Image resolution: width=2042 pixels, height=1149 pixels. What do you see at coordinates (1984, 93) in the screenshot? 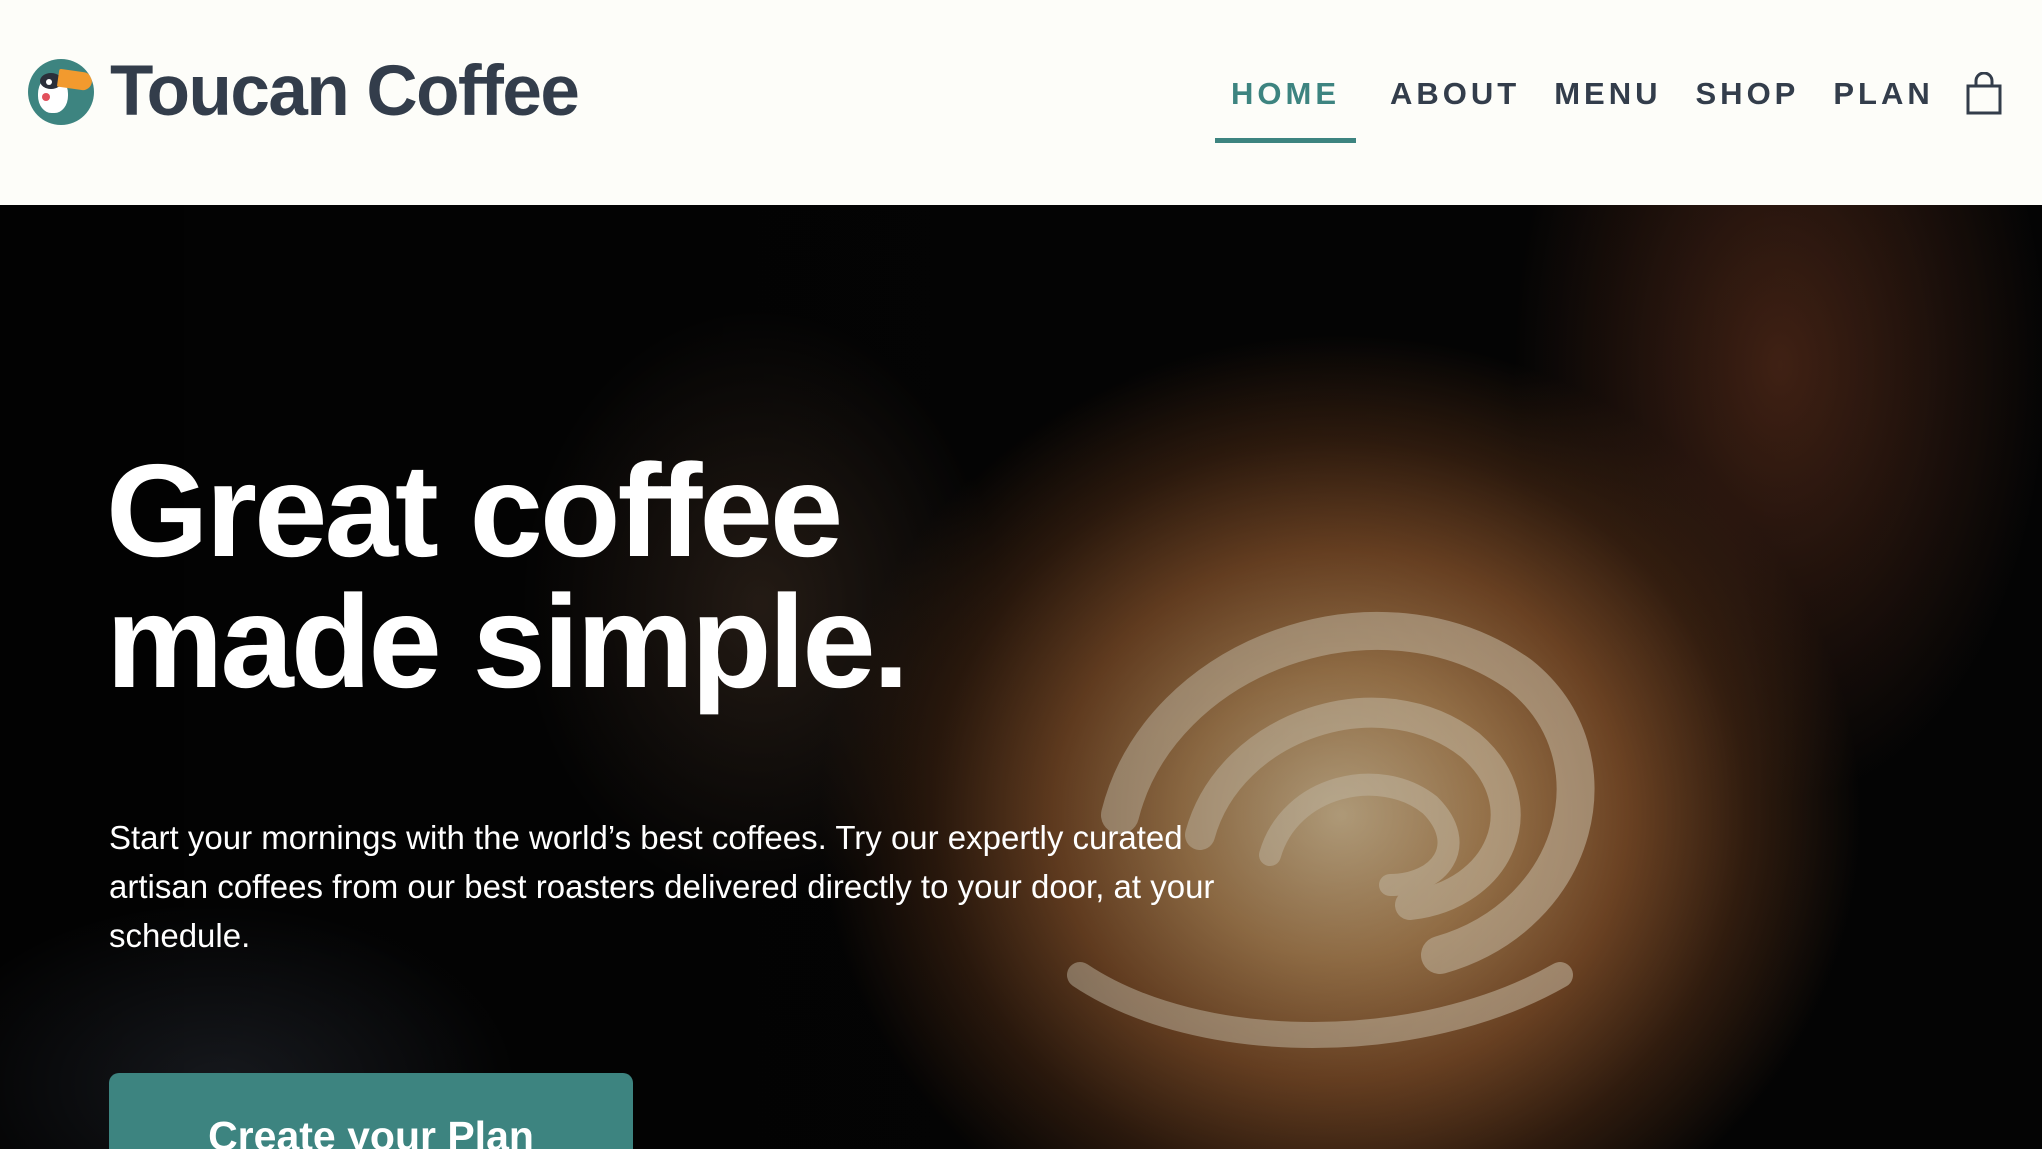
I see `shopping-bag-icon` at bounding box center [1984, 93].